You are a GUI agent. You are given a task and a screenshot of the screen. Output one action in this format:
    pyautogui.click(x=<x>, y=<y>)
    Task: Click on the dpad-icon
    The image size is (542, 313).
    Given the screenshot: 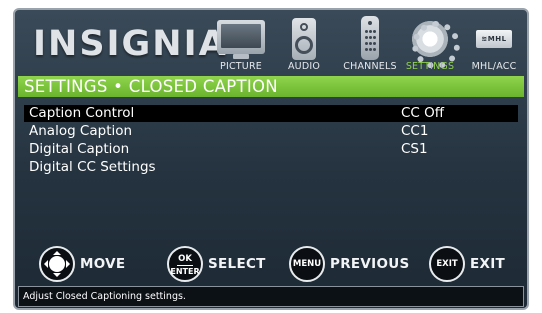 What is the action you would take?
    pyautogui.click(x=57, y=264)
    